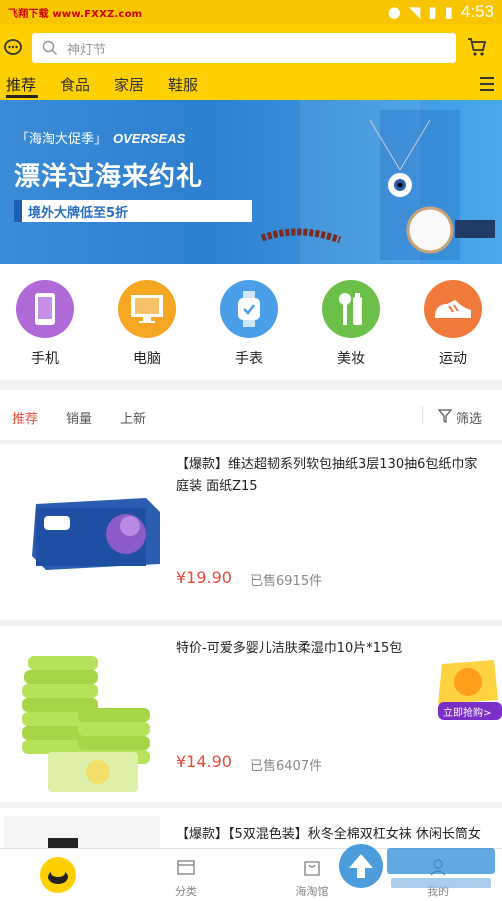 The image size is (502, 901). Describe the element at coordinates (453, 309) in the screenshot. I see `sneaker-icon` at that location.